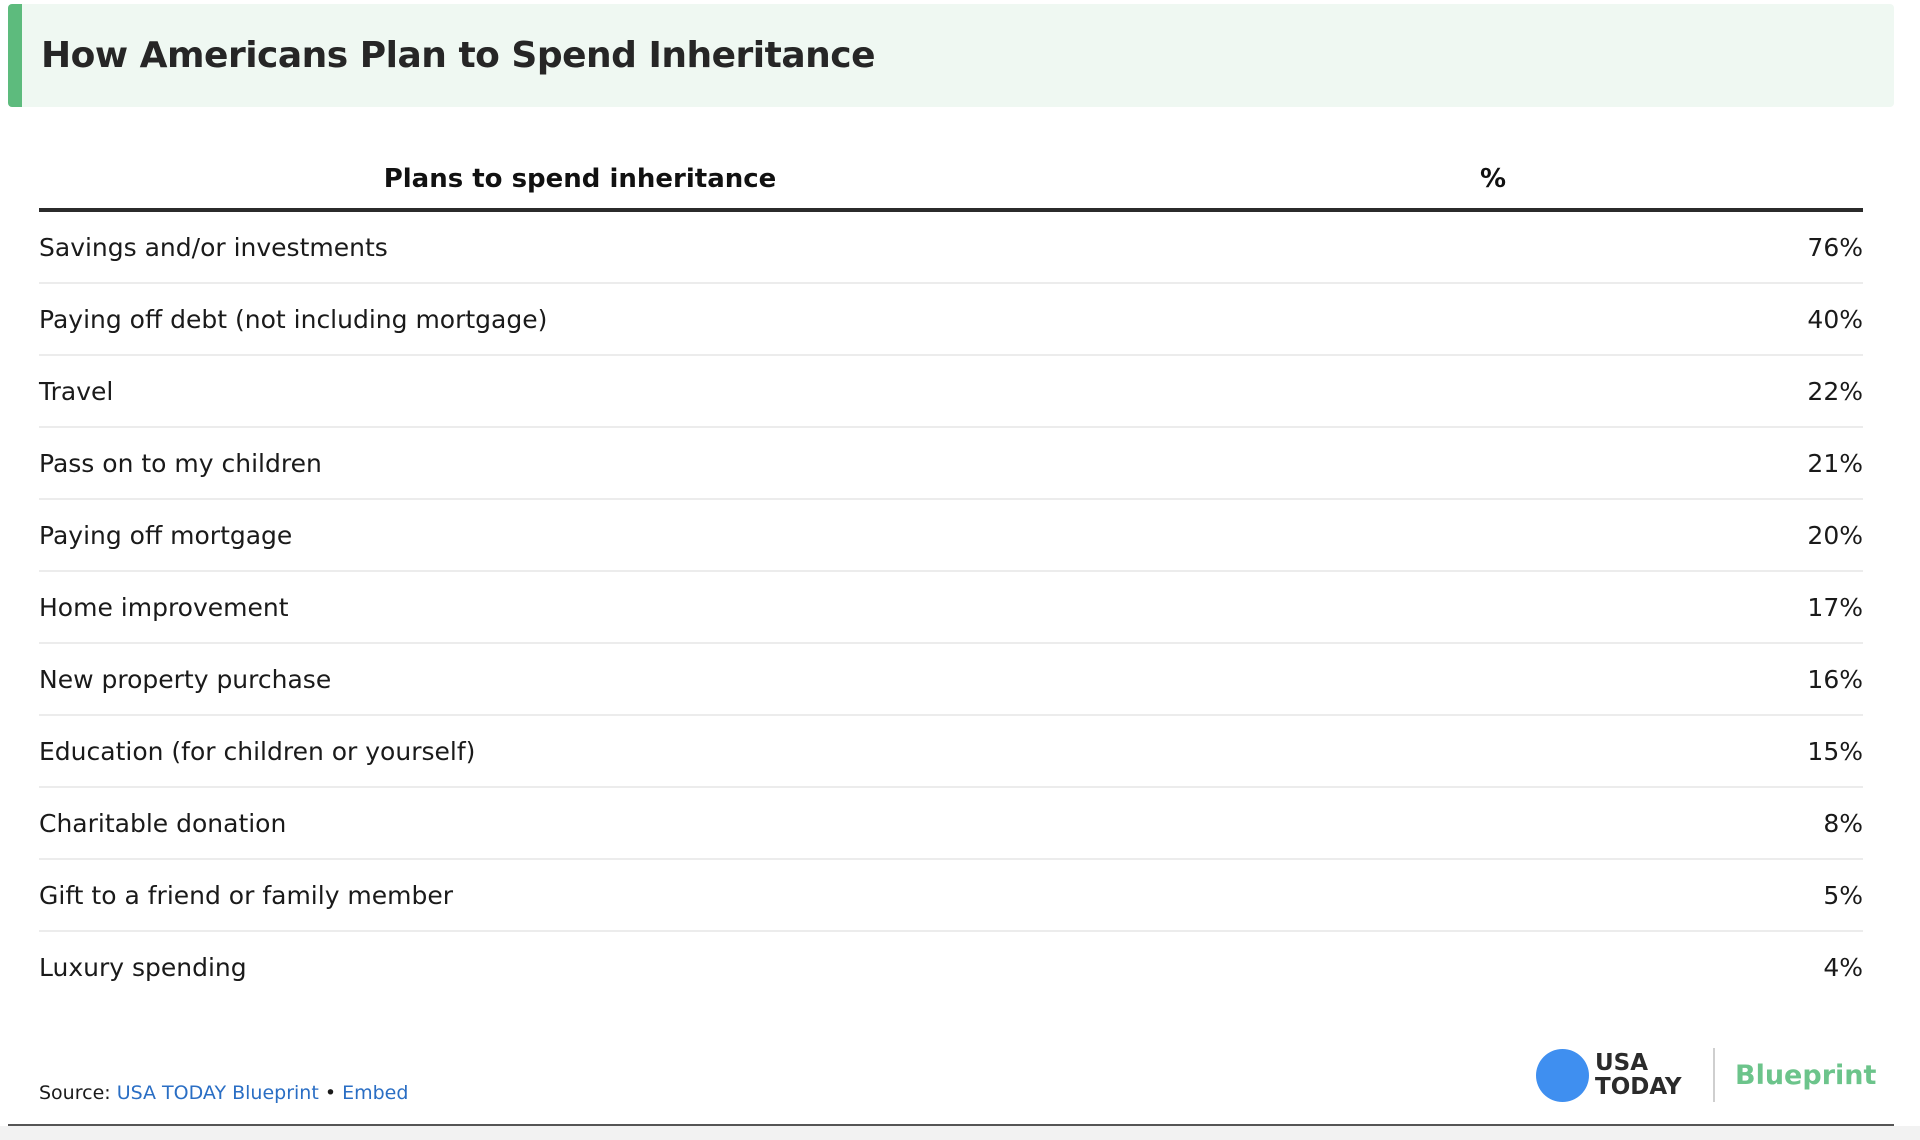 Image resolution: width=1920 pixels, height=1140 pixels. I want to click on row-plan-cell: Home improvement, so click(580, 607).